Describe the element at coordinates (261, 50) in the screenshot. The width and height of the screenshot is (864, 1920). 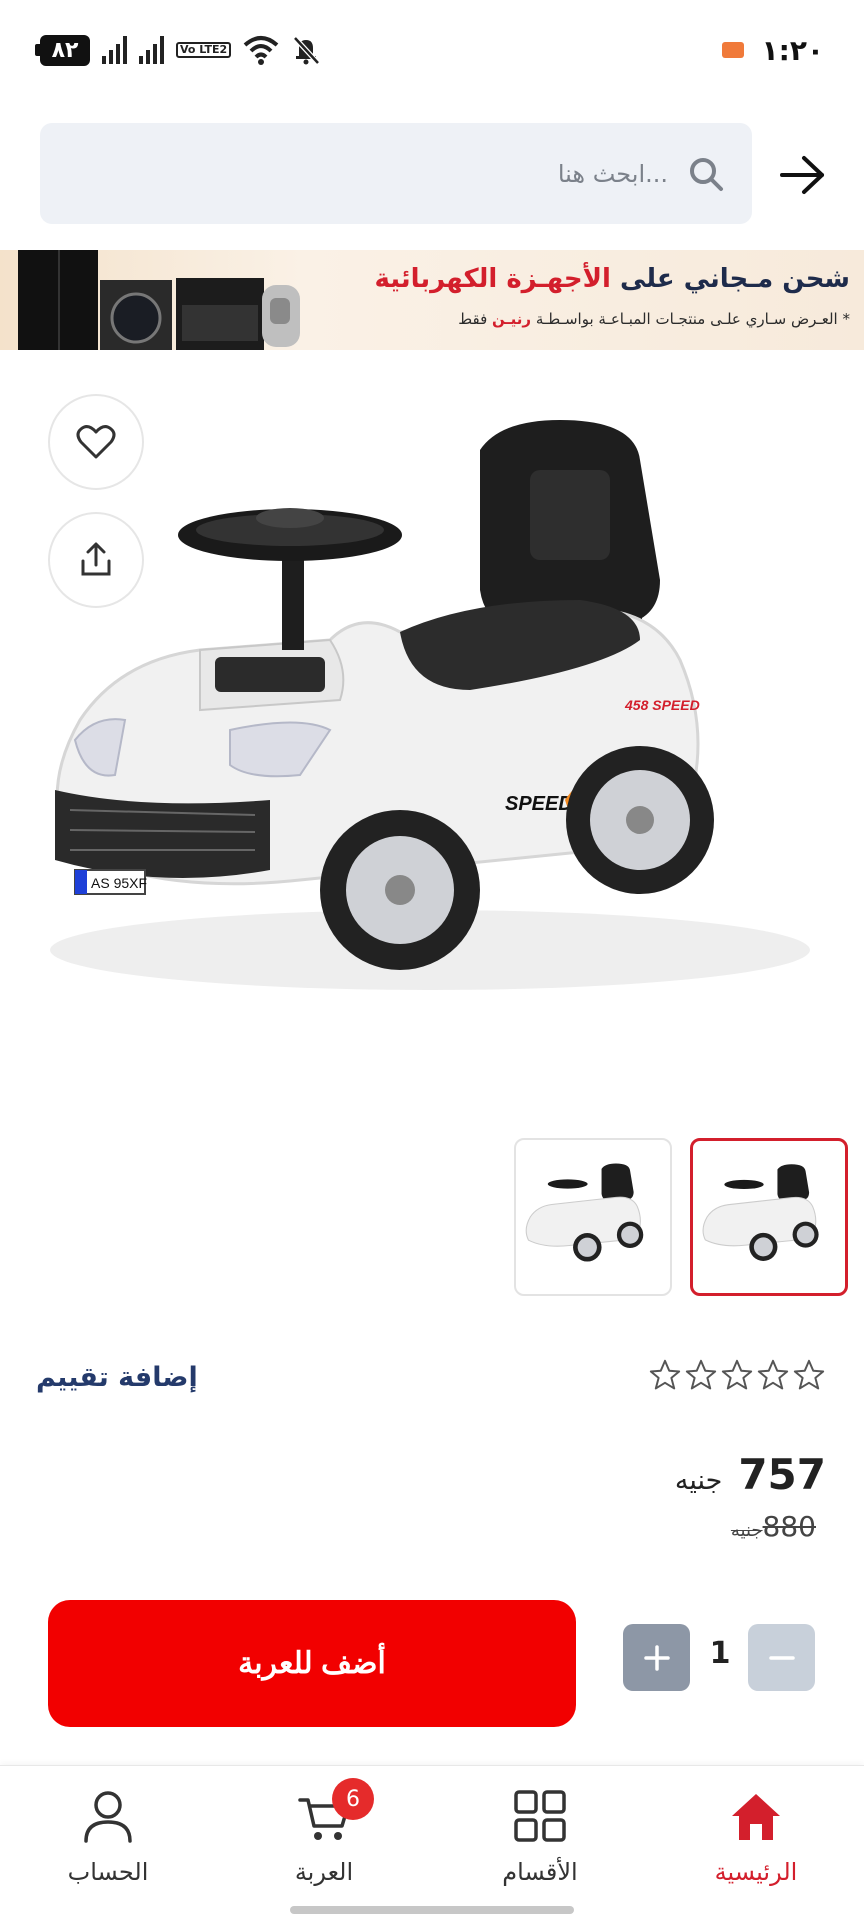
I see `wifi-icon` at that location.